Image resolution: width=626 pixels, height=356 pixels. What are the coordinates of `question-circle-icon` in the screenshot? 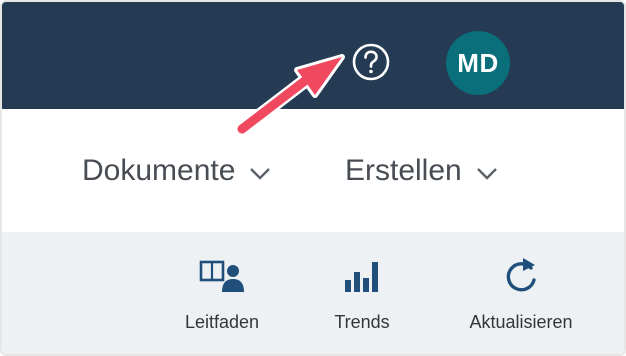 It's located at (371, 62).